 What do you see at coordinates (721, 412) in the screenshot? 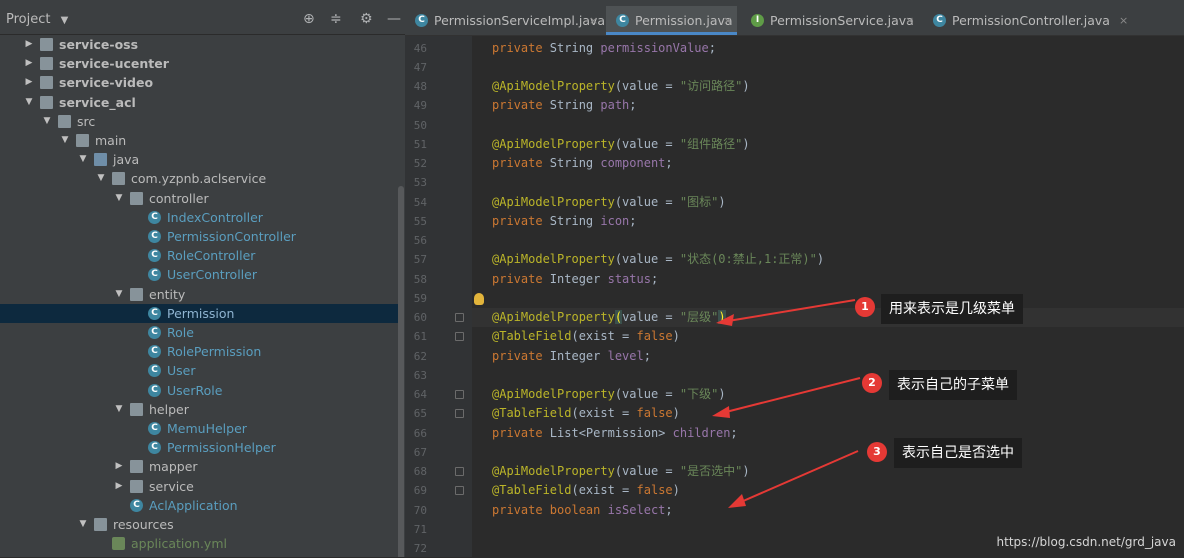
I see `arrow-2-head` at bounding box center [721, 412].